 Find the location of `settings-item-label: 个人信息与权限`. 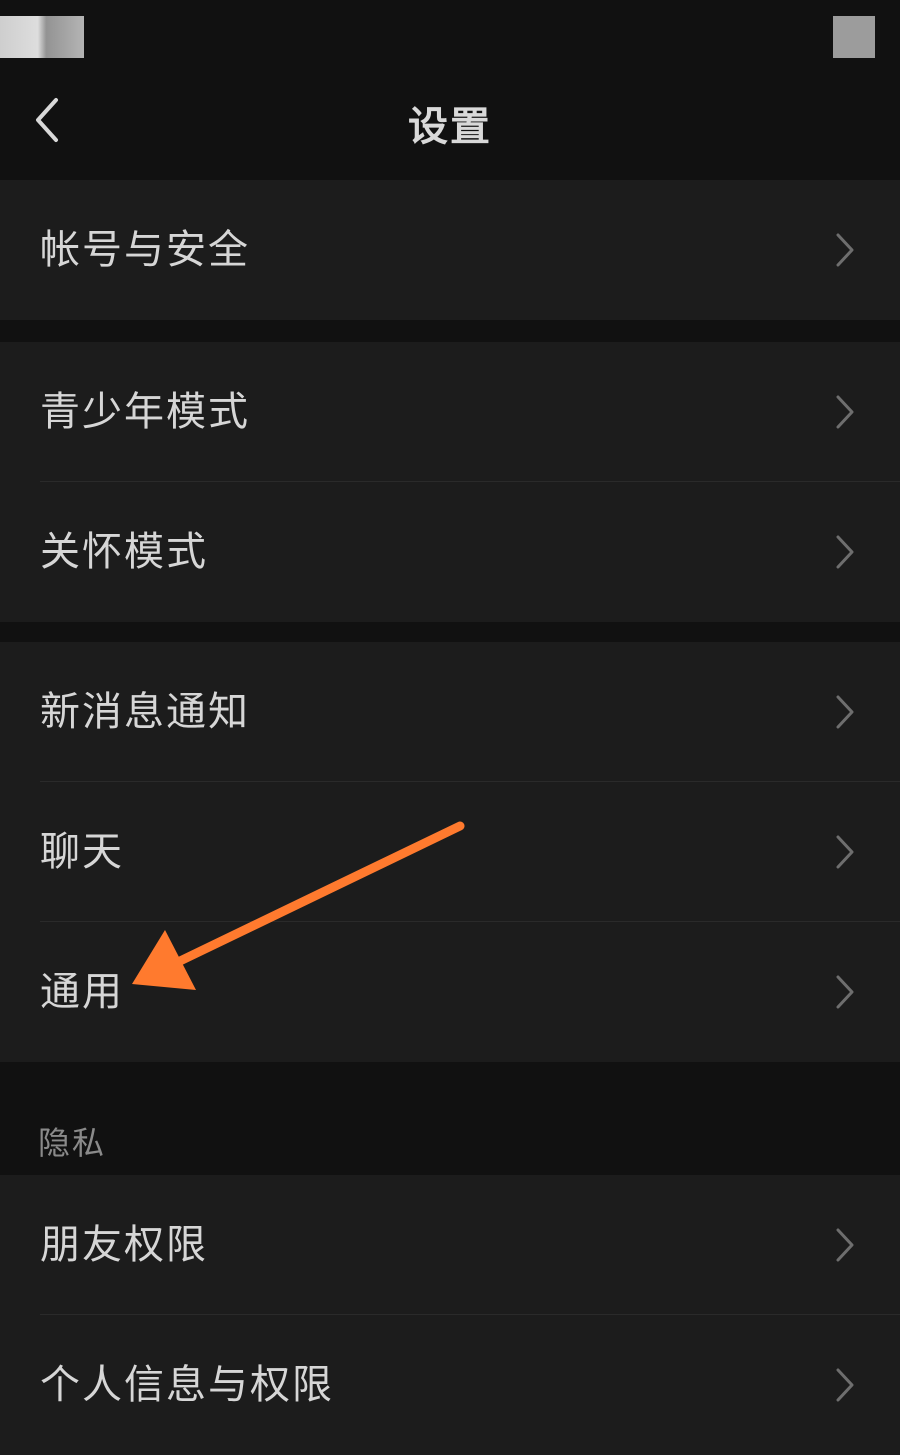

settings-item-label: 个人信息与权限 is located at coordinates (187, 1385).